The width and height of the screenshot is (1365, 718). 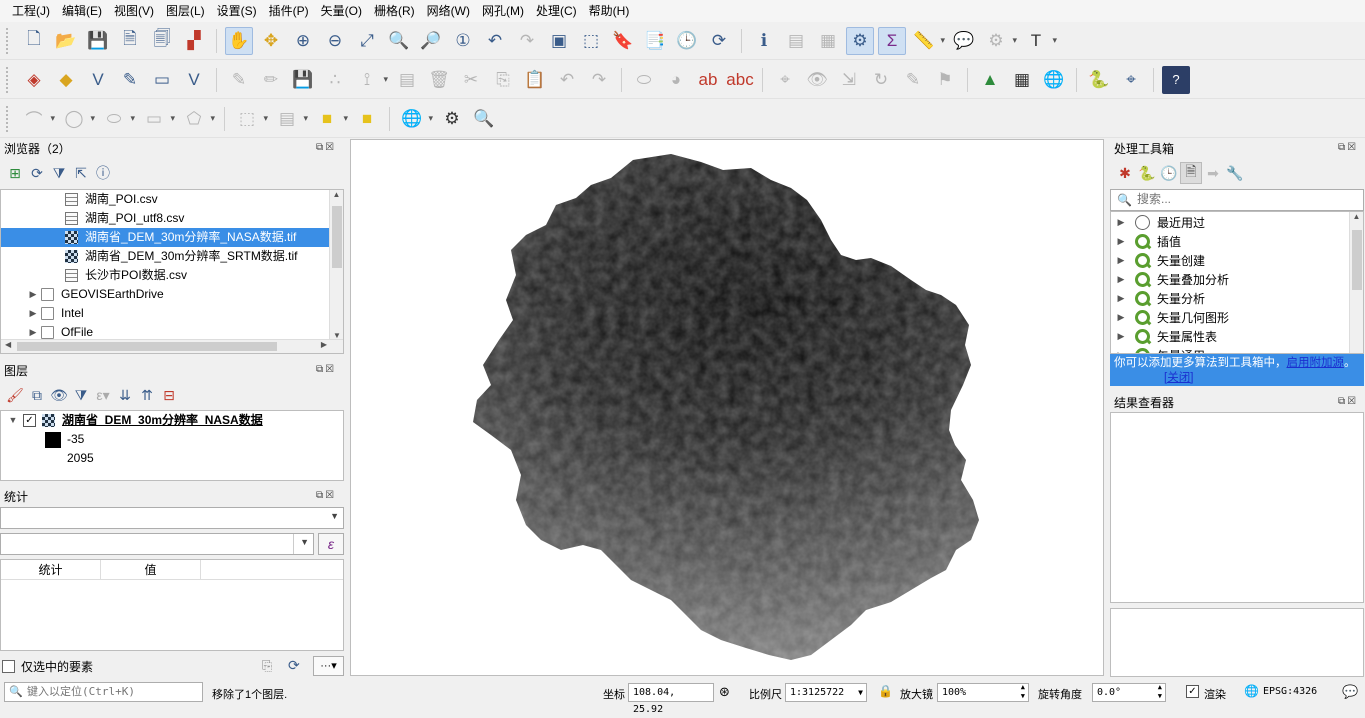 I want to click on menu-vector: 矢量(O), so click(x=341, y=11).